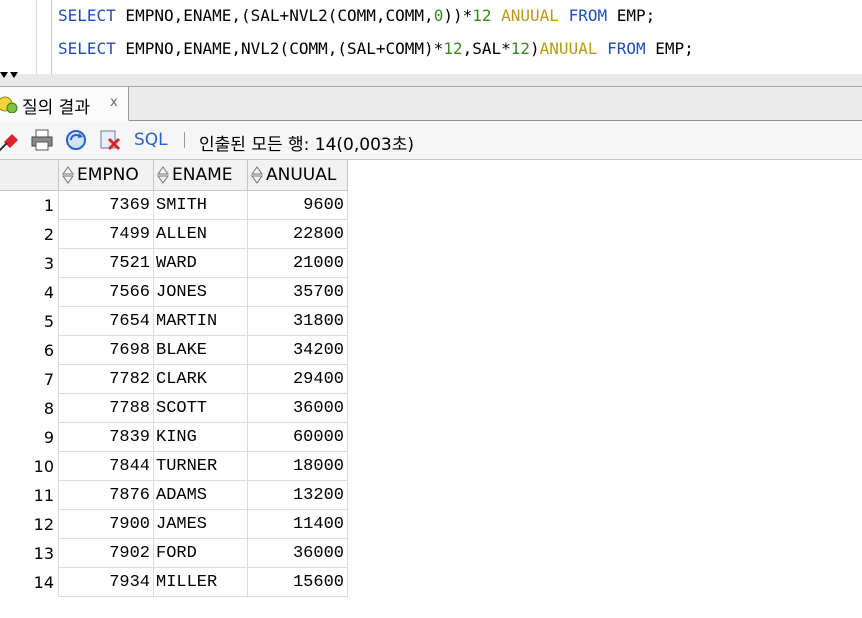 This screenshot has width=862, height=618. I want to click on cell-empno: 7934, so click(106, 582).